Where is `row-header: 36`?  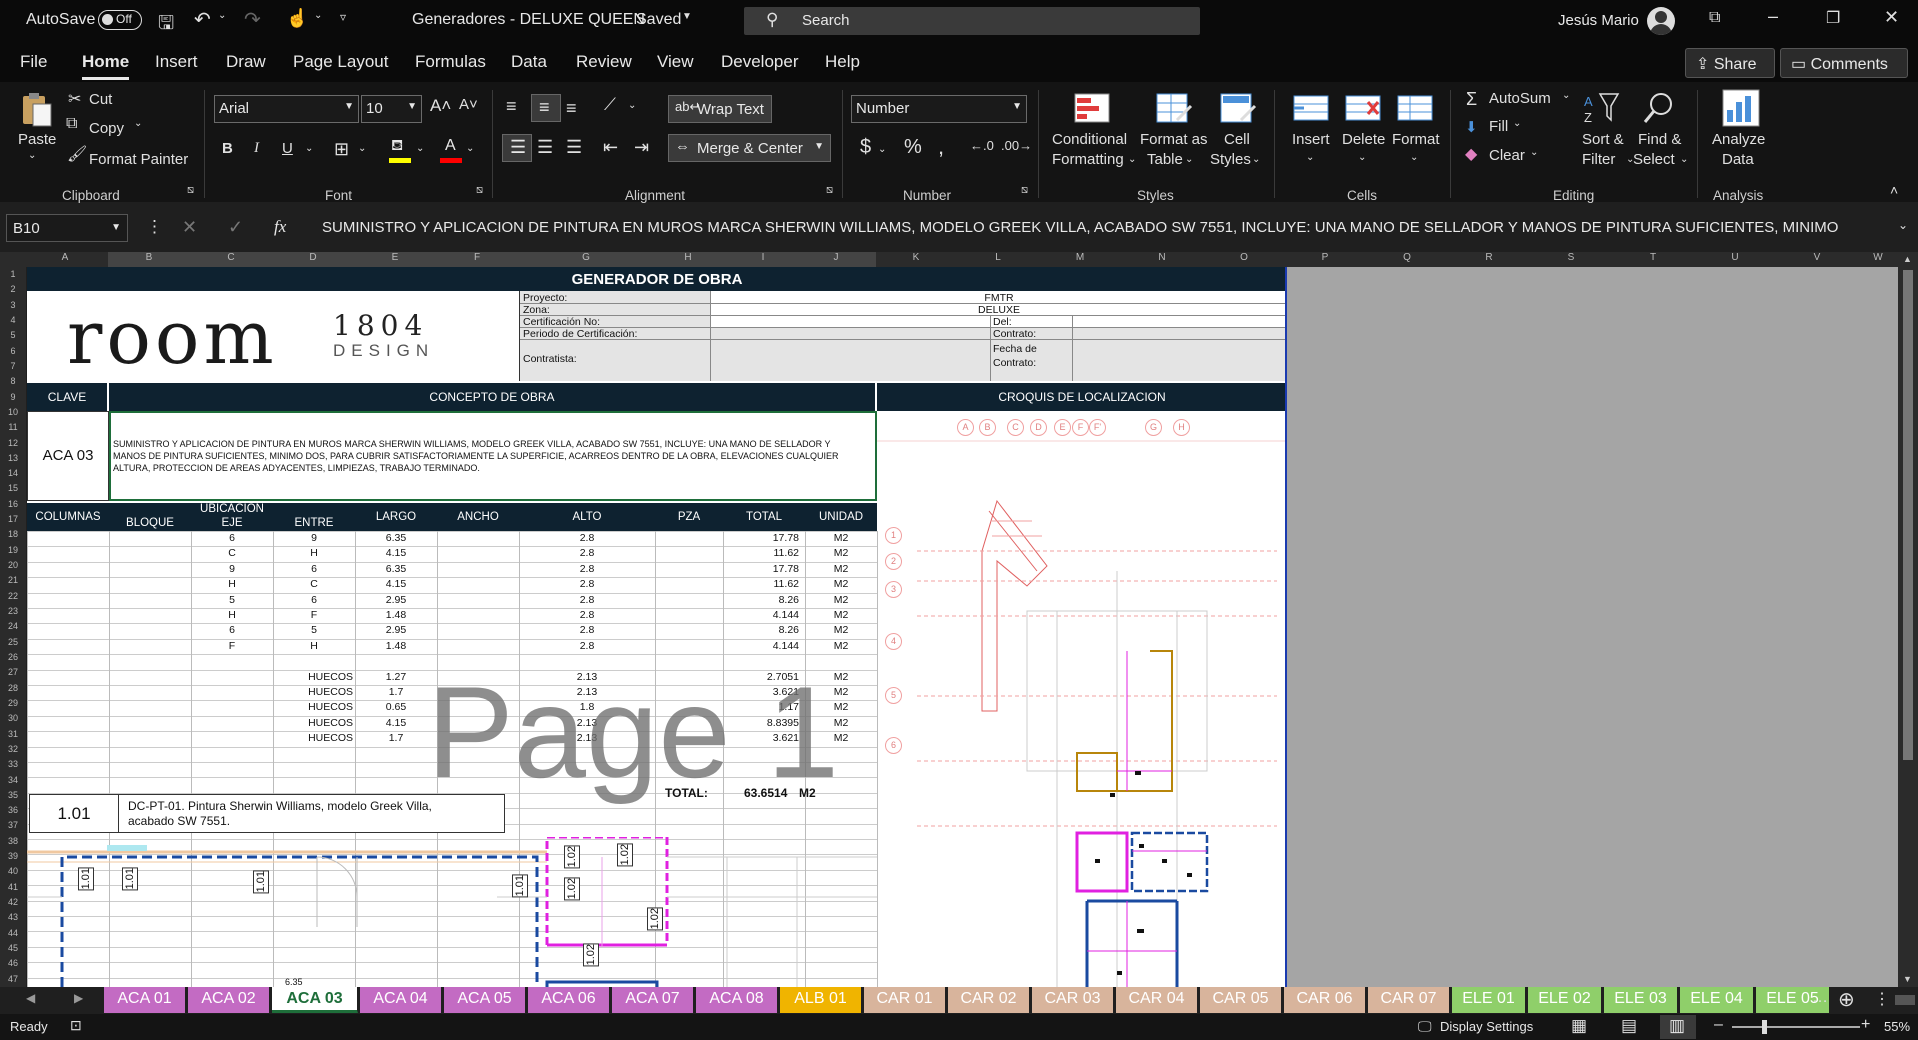 row-header: 36 is located at coordinates (13, 810).